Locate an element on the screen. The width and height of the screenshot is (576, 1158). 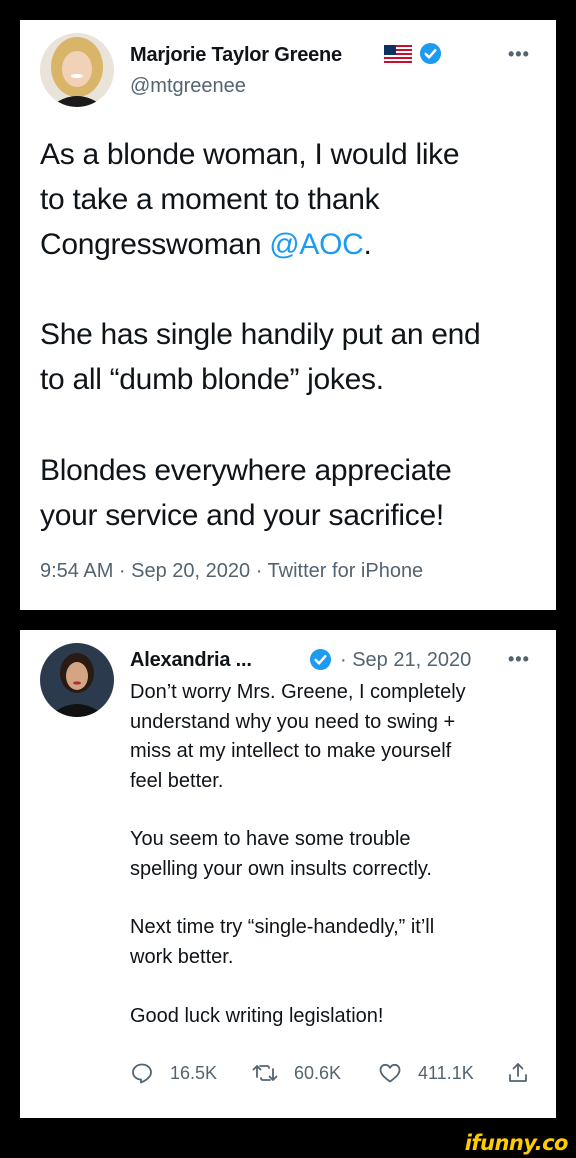
text-line: She has single handily put an end is located at coordinates (260, 334).